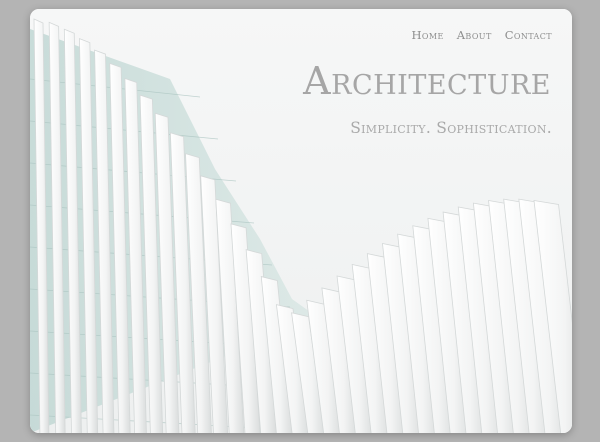 The width and height of the screenshot is (600, 442). I want to click on nav-home-link: Home, so click(428, 35).